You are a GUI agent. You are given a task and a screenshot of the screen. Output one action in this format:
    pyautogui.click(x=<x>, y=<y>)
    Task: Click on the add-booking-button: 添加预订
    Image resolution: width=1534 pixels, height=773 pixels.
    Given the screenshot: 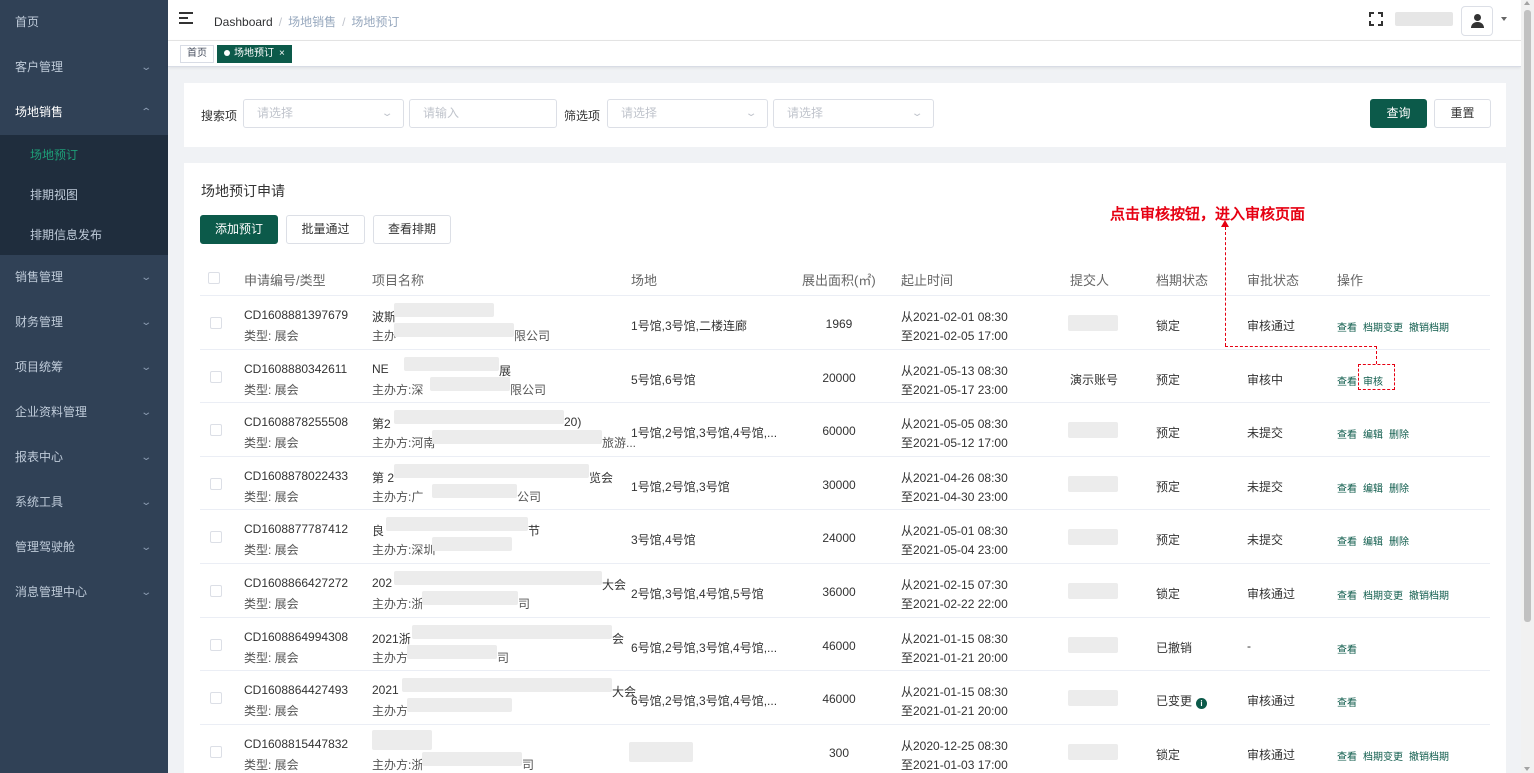 What is the action you would take?
    pyautogui.click(x=239, y=229)
    